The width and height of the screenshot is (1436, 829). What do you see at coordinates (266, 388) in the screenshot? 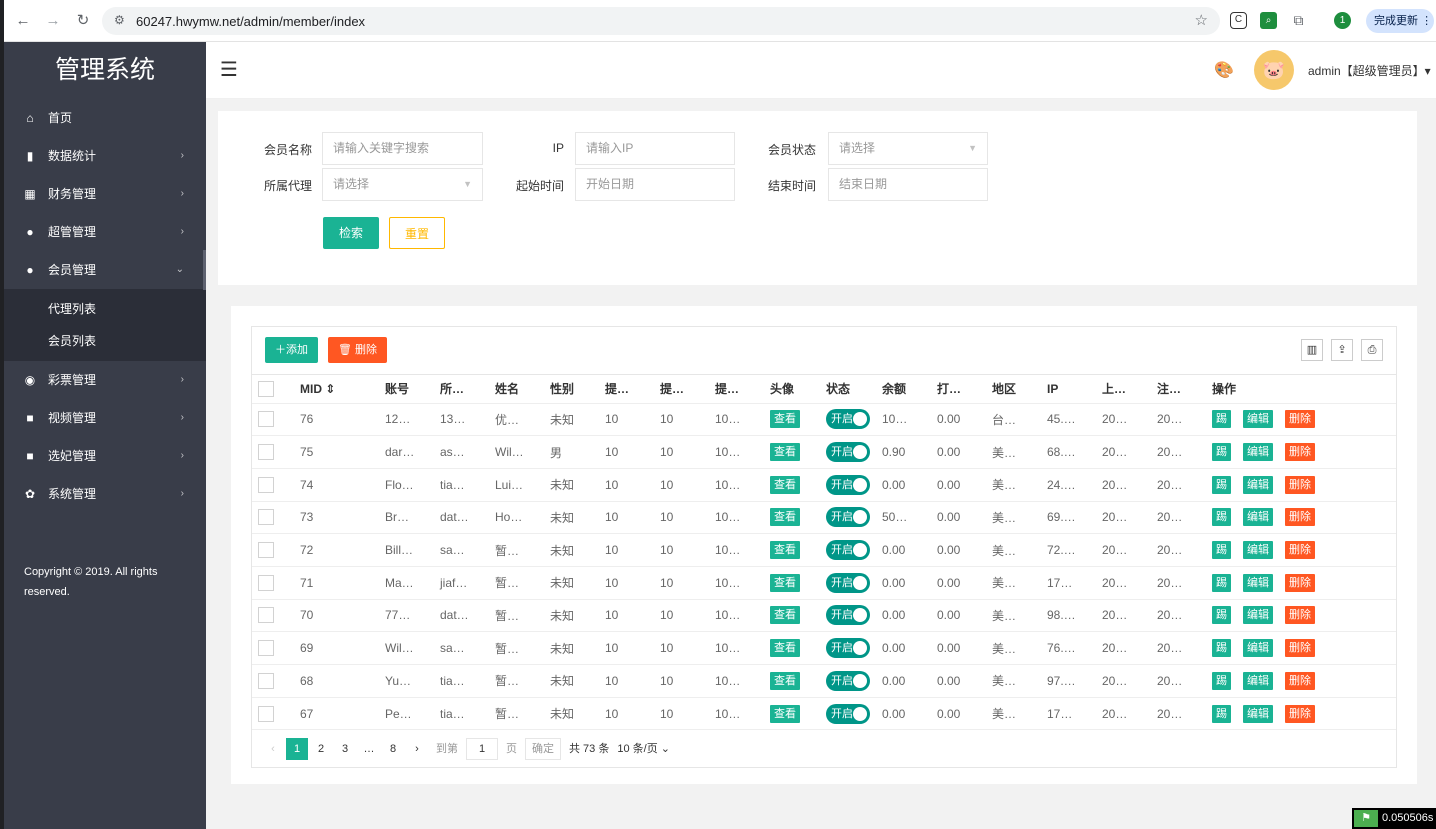
I see `select-all-checkbox` at bounding box center [266, 388].